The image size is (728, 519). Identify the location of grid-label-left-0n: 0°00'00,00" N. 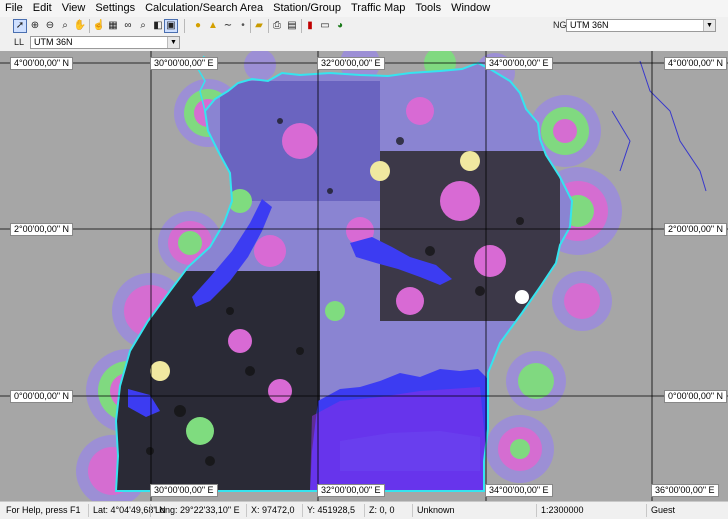
(42, 396).